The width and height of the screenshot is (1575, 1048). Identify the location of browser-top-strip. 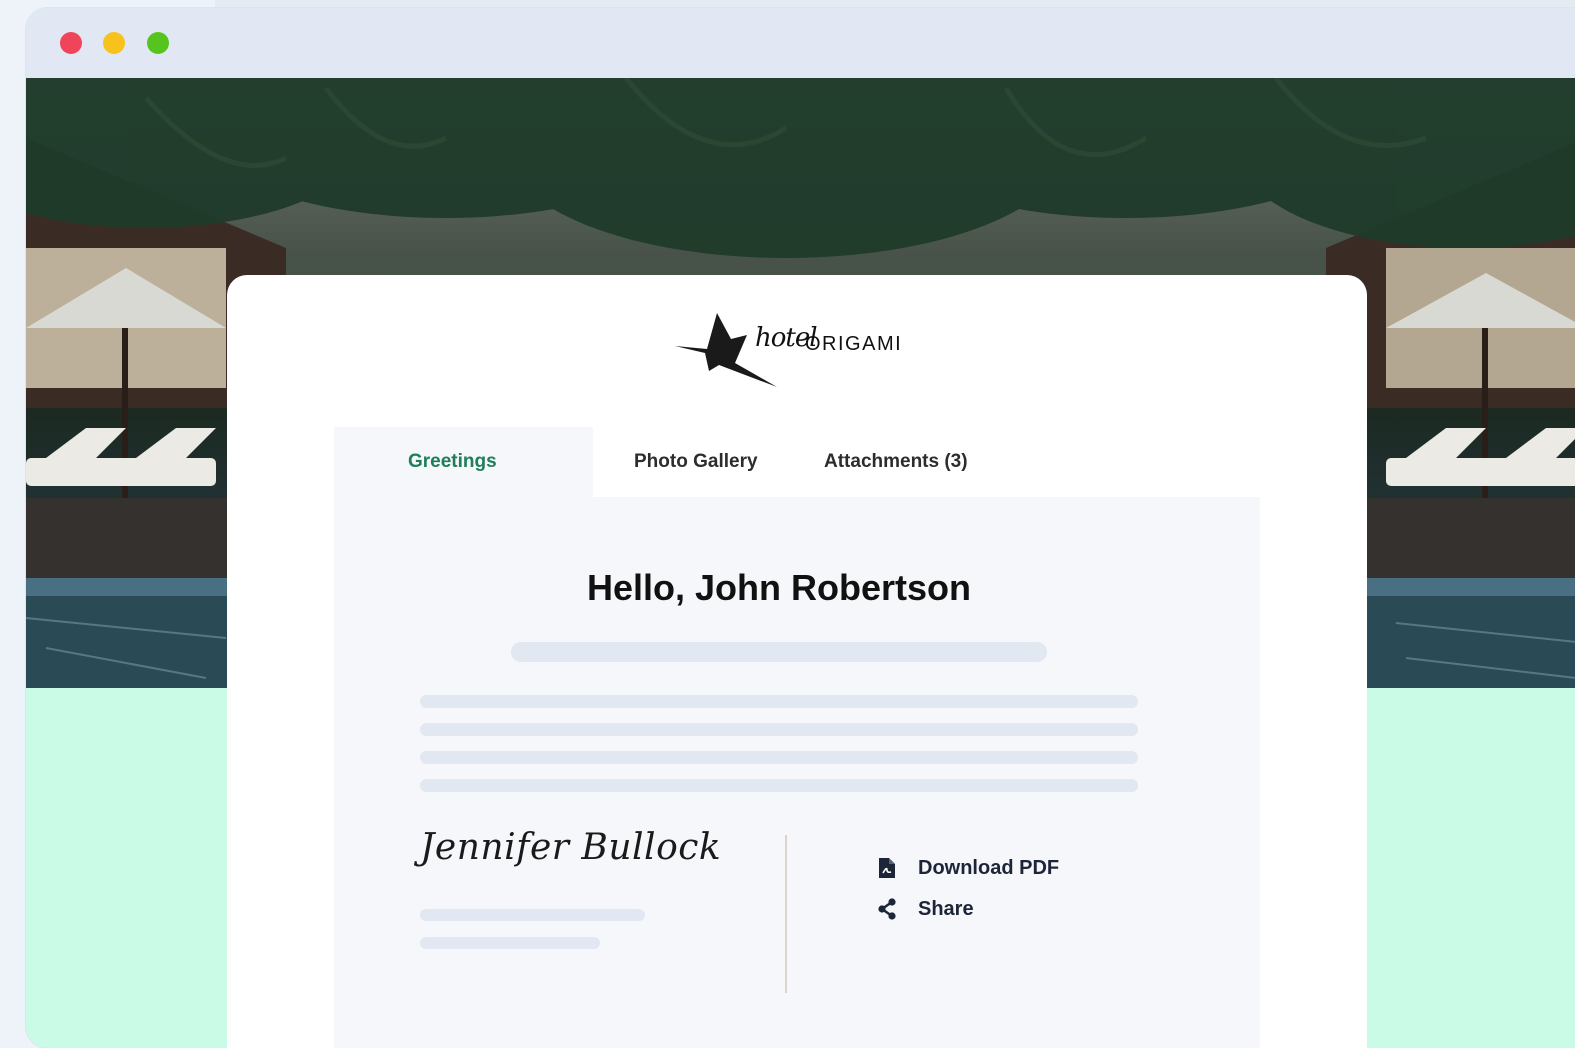
(895, 4).